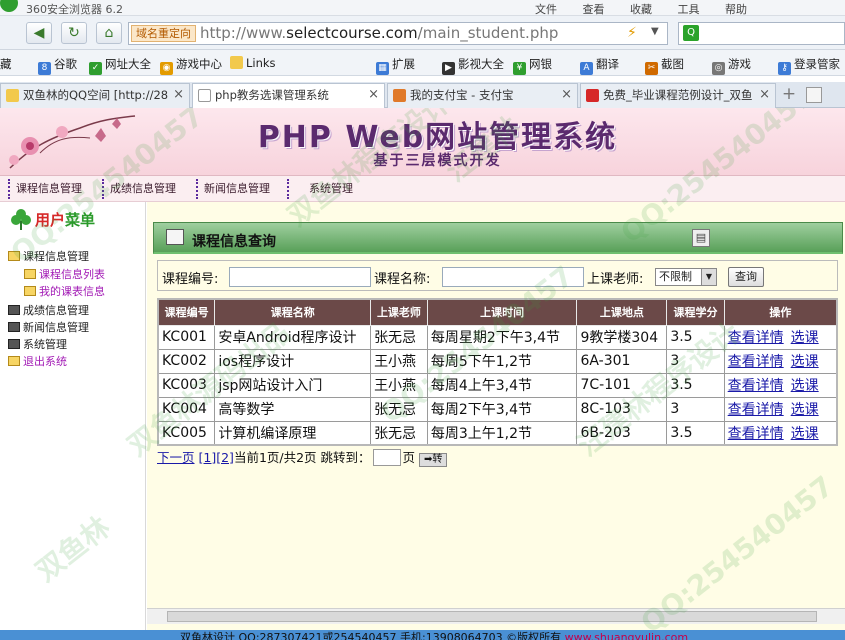 This screenshot has height=640, width=845. Describe the element at coordinates (95, 95) in the screenshot. I see `tab-qzone: 双鱼林的QQ空间 [http://28 ×` at that location.